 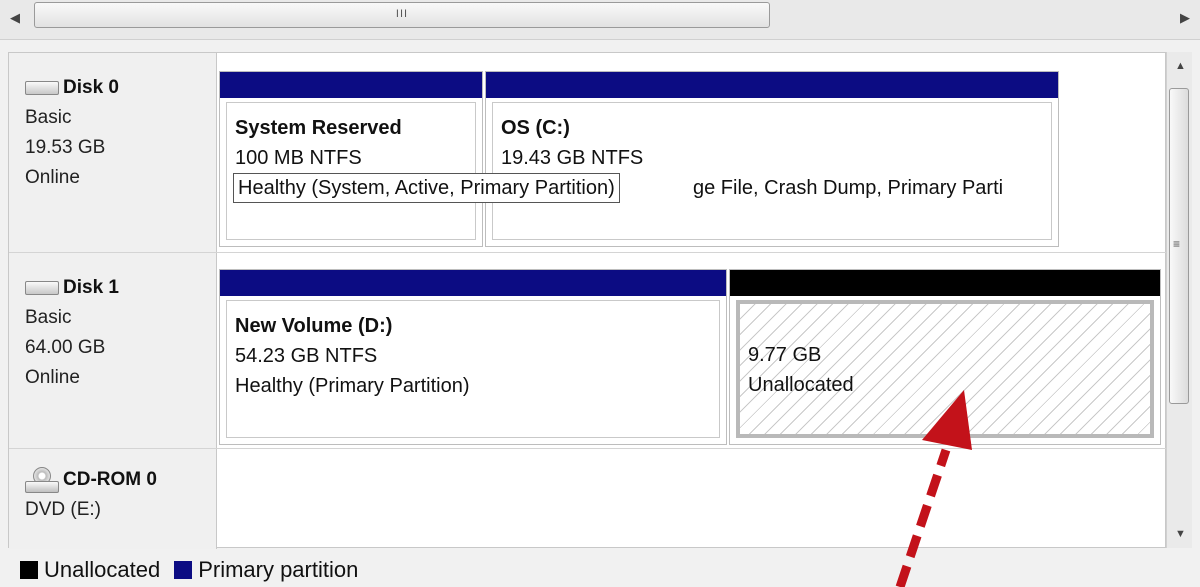 What do you see at coordinates (1185, 18) in the screenshot?
I see `scroll-right-arrow-icon: ▶` at bounding box center [1185, 18].